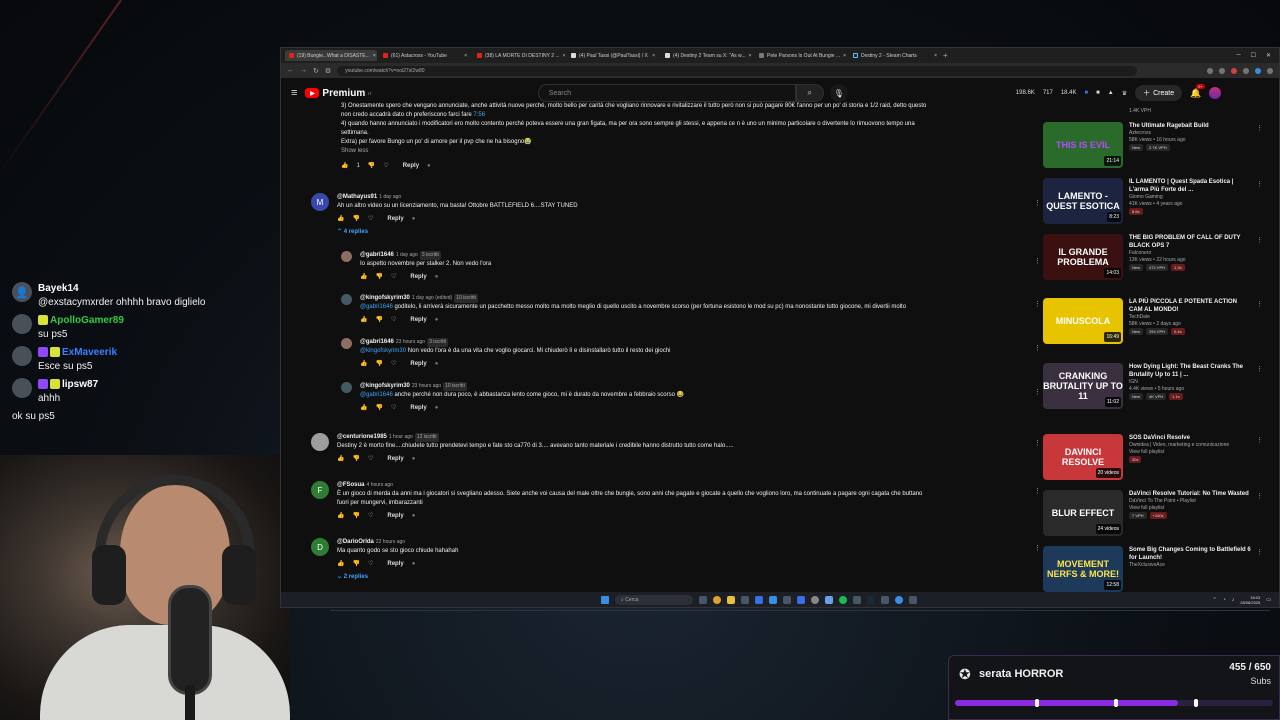  Describe the element at coordinates (1189, 501) in the screenshot. I see `channel-name: DaVinci To The Point • Playlist` at that location.